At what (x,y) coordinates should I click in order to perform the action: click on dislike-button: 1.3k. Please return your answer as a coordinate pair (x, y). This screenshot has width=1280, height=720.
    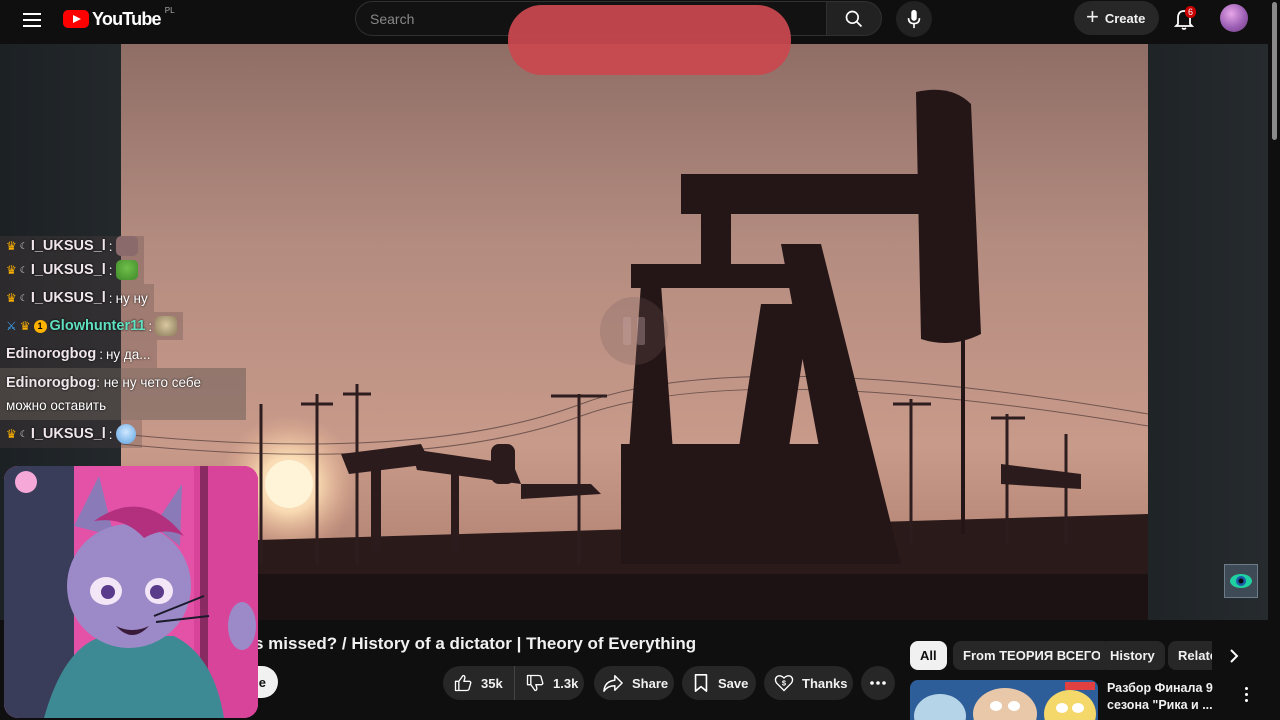
    Looking at the image, I should click on (546, 683).